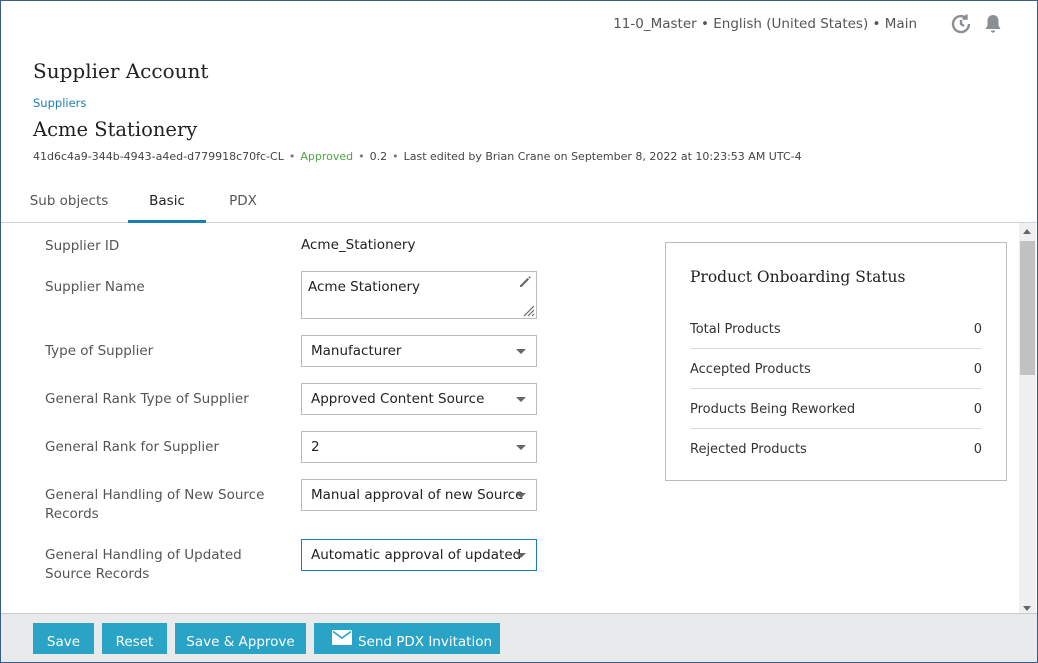  Describe the element at coordinates (358, 245) in the screenshot. I see `supplier-id-value: Acme_Stationery` at that location.